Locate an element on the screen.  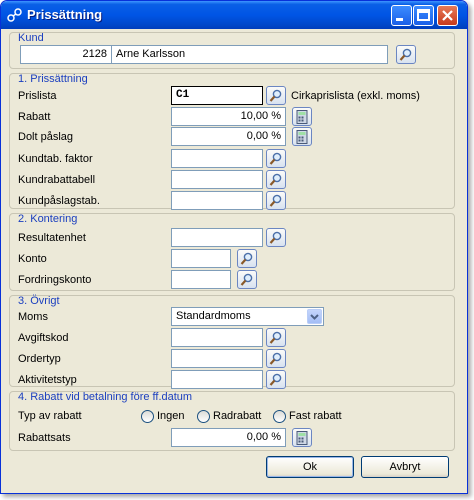
kundpaslagstab-search-button is located at coordinates (276, 200).